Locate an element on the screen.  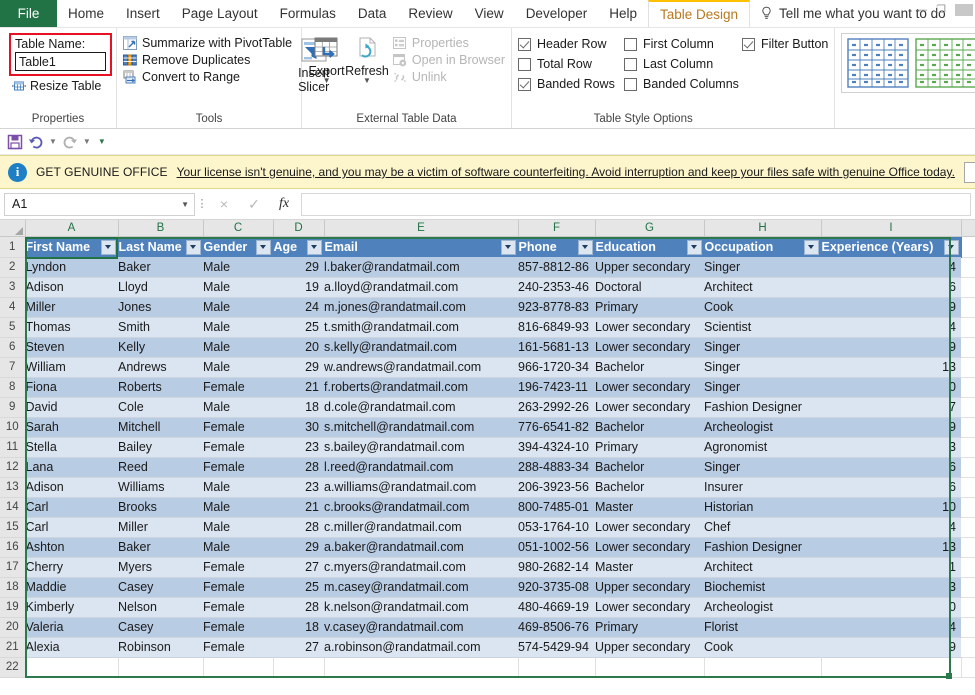
table-cell: 3 is located at coordinates (891, 587).